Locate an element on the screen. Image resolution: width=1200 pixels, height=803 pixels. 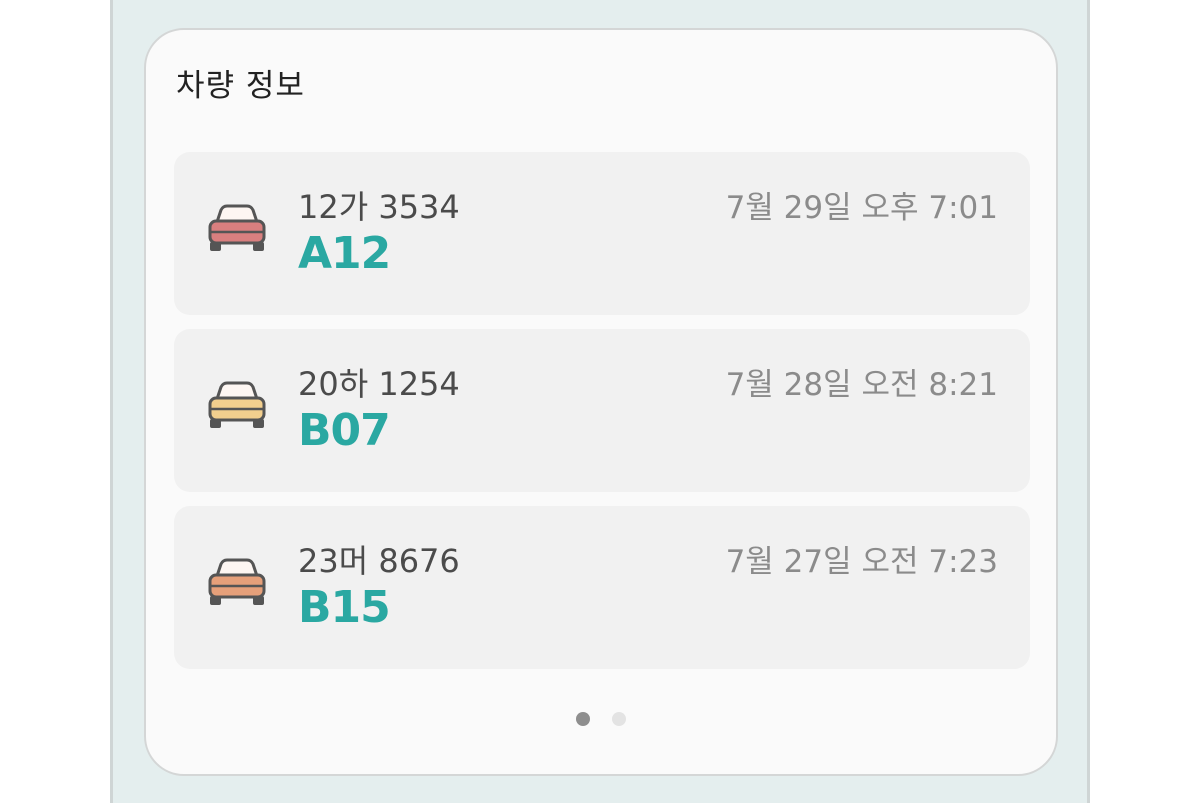
page-dot is located at coordinates (619, 719).